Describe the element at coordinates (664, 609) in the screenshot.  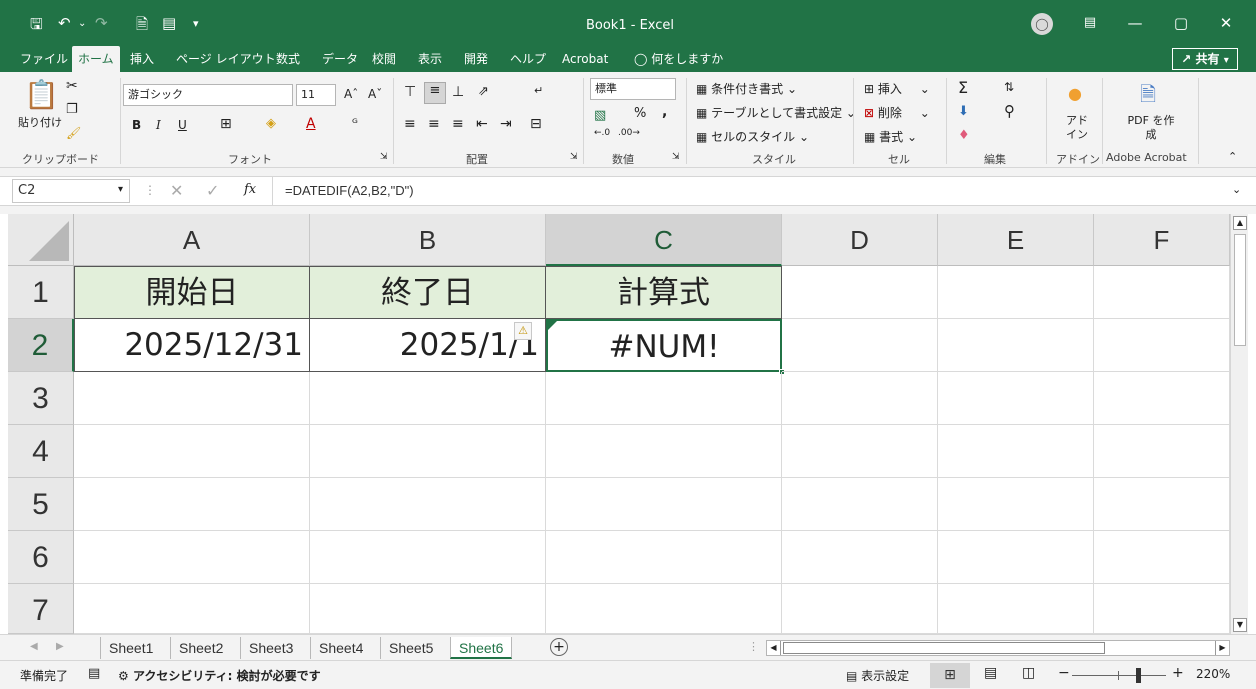
I see `cell-c7` at that location.